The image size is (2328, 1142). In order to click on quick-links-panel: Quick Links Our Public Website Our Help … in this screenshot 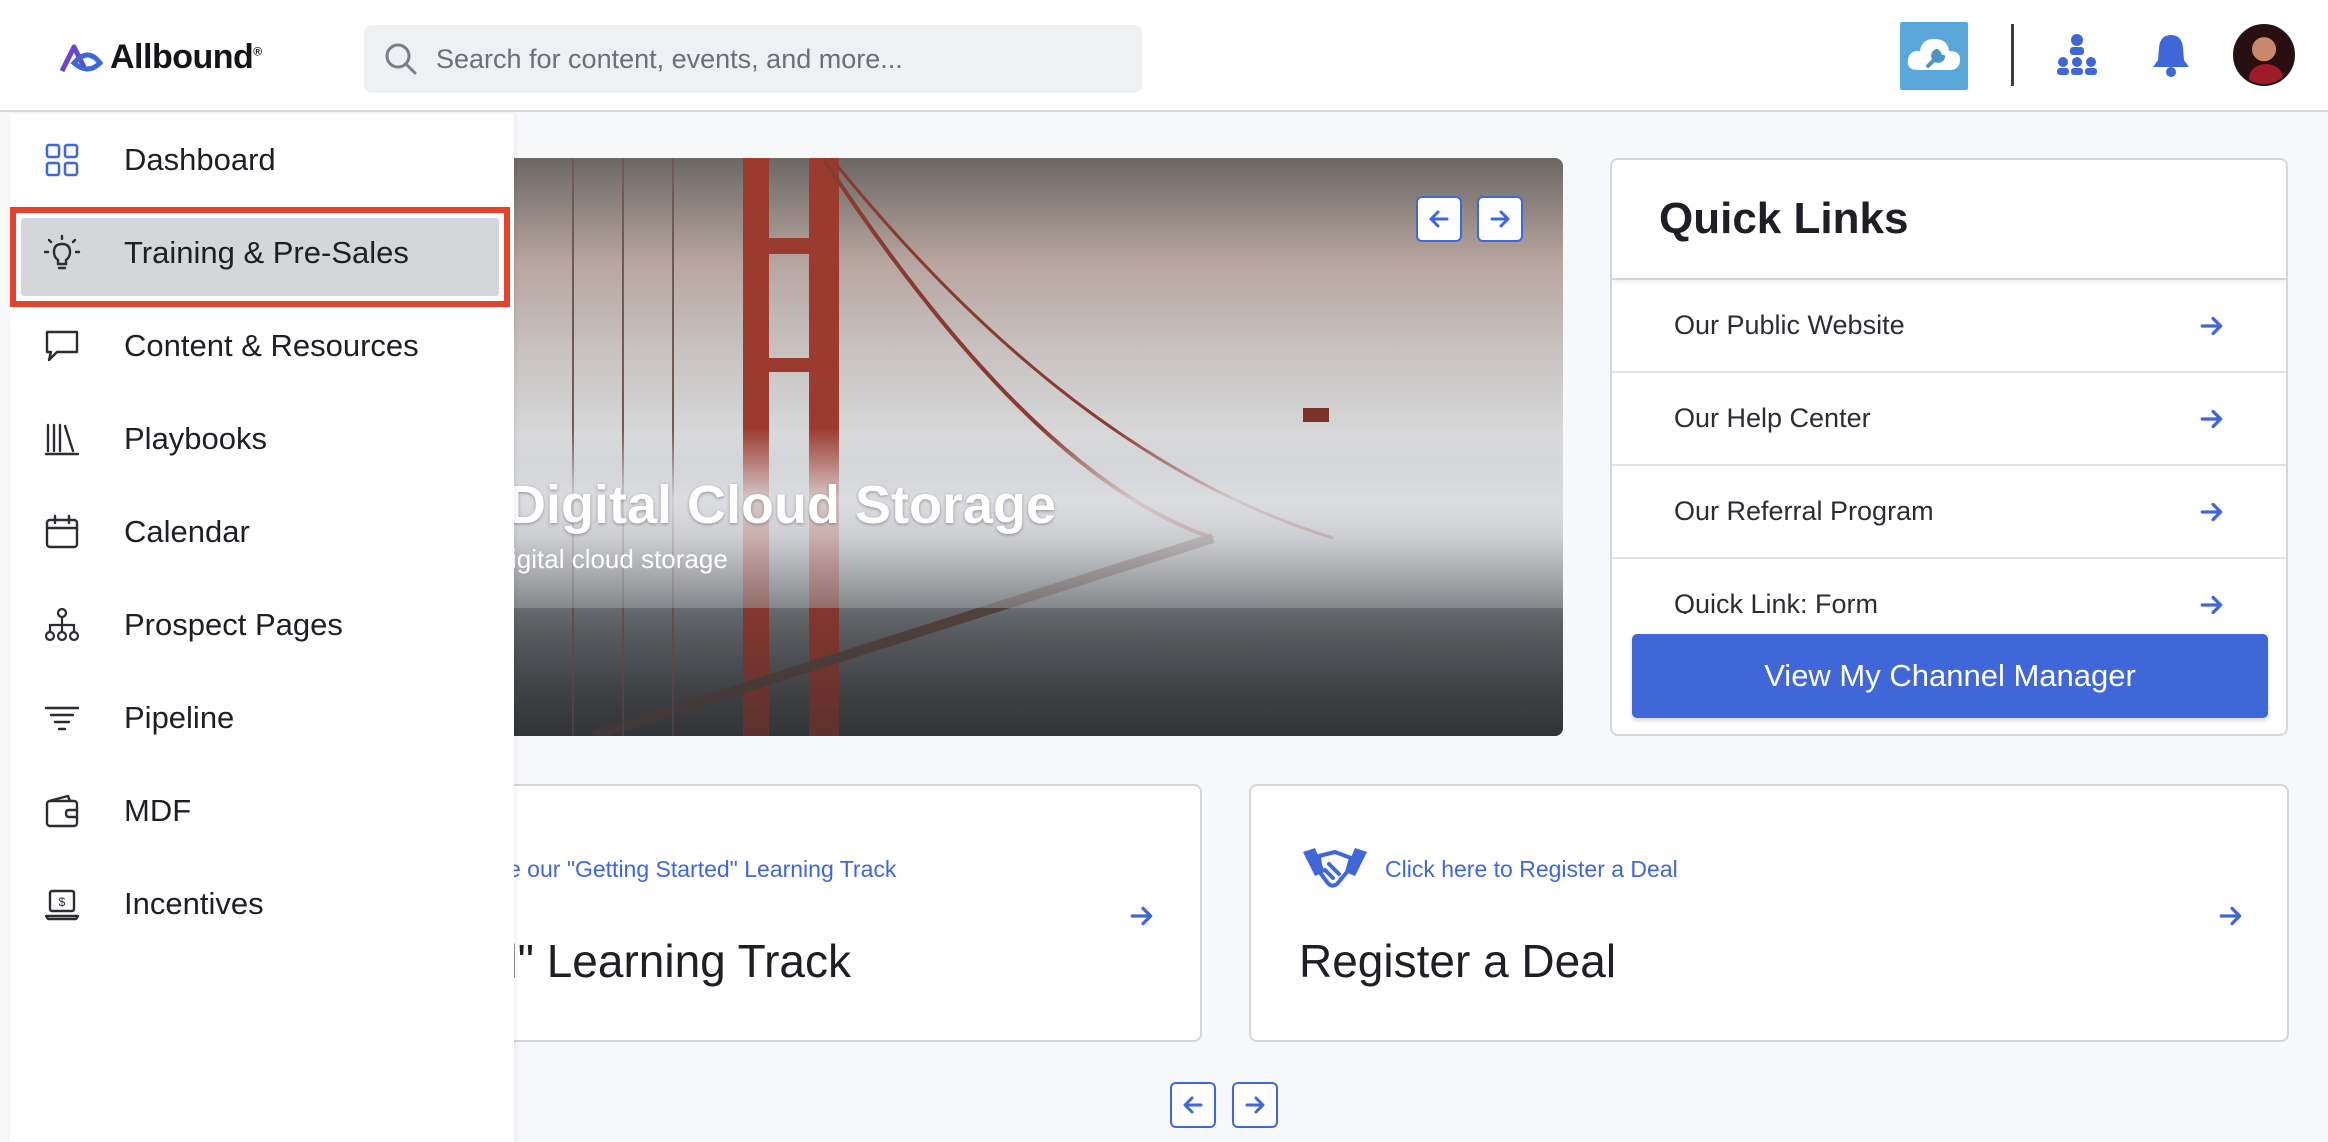, I will do `click(1949, 447)`.